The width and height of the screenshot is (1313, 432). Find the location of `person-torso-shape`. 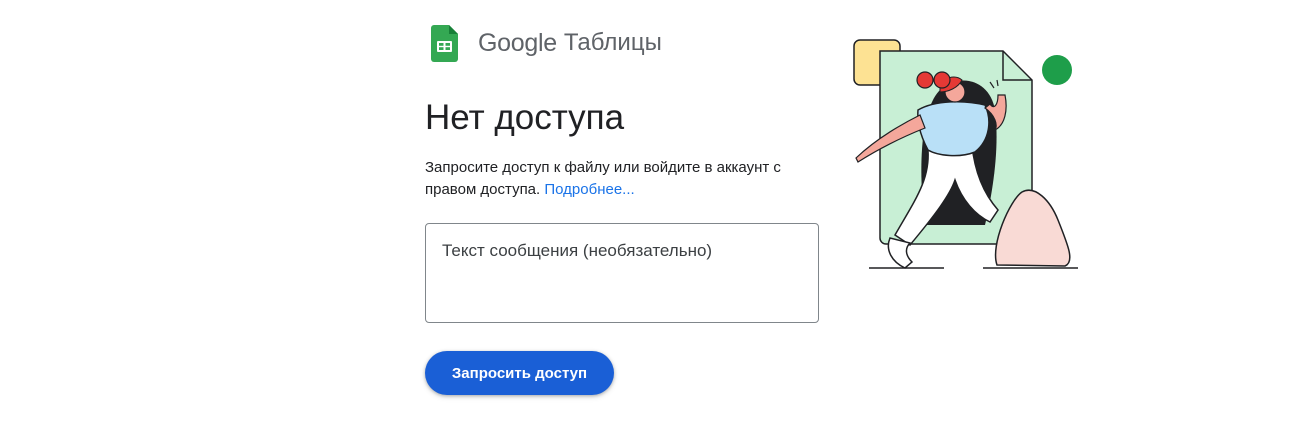

person-torso-shape is located at coordinates (953, 128).